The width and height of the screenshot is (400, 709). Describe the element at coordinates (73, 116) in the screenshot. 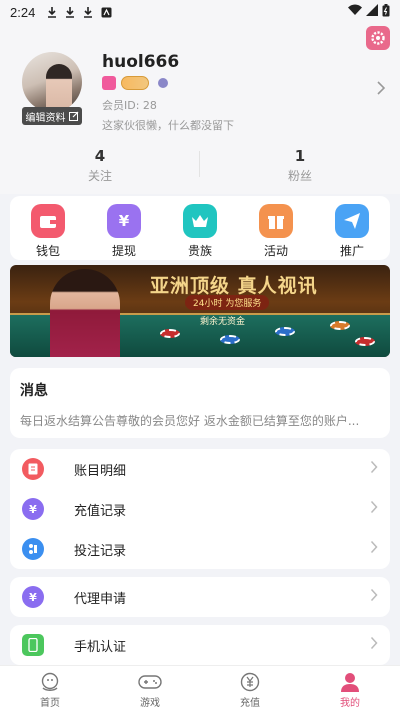

I see `edit-icon` at that location.